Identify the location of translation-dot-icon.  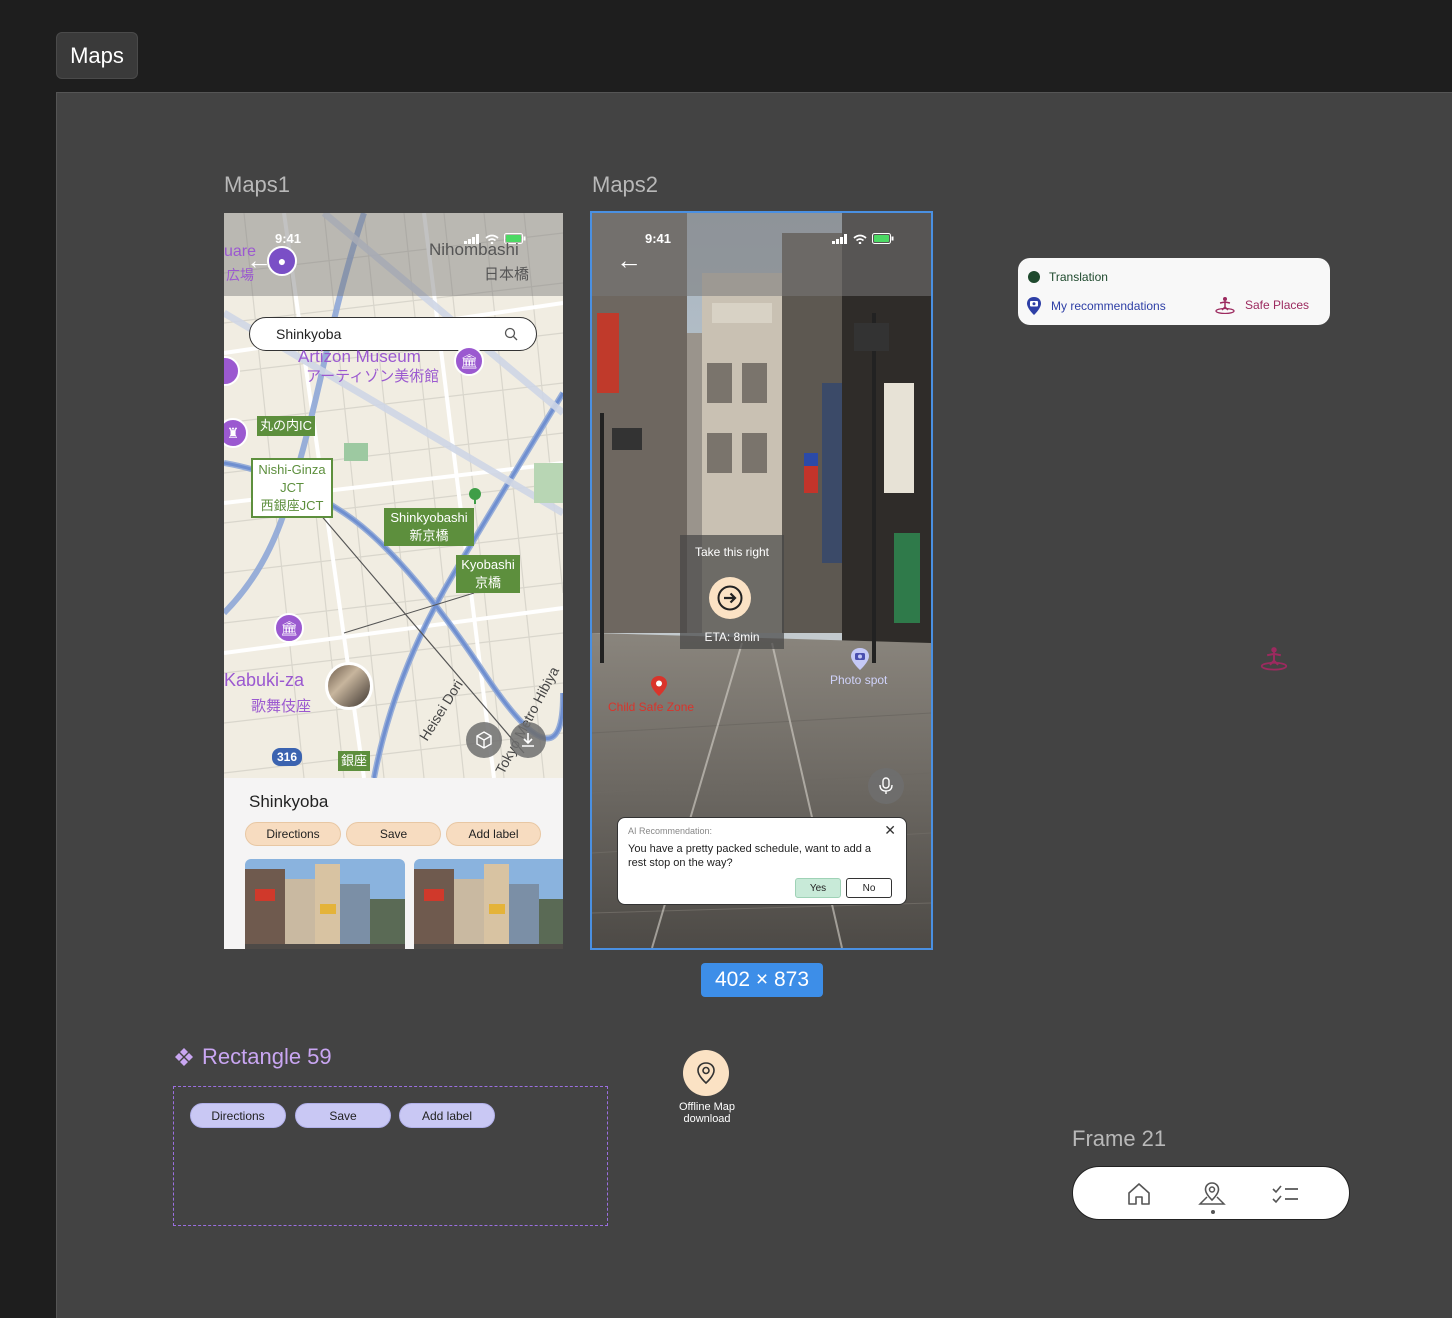
(1034, 277).